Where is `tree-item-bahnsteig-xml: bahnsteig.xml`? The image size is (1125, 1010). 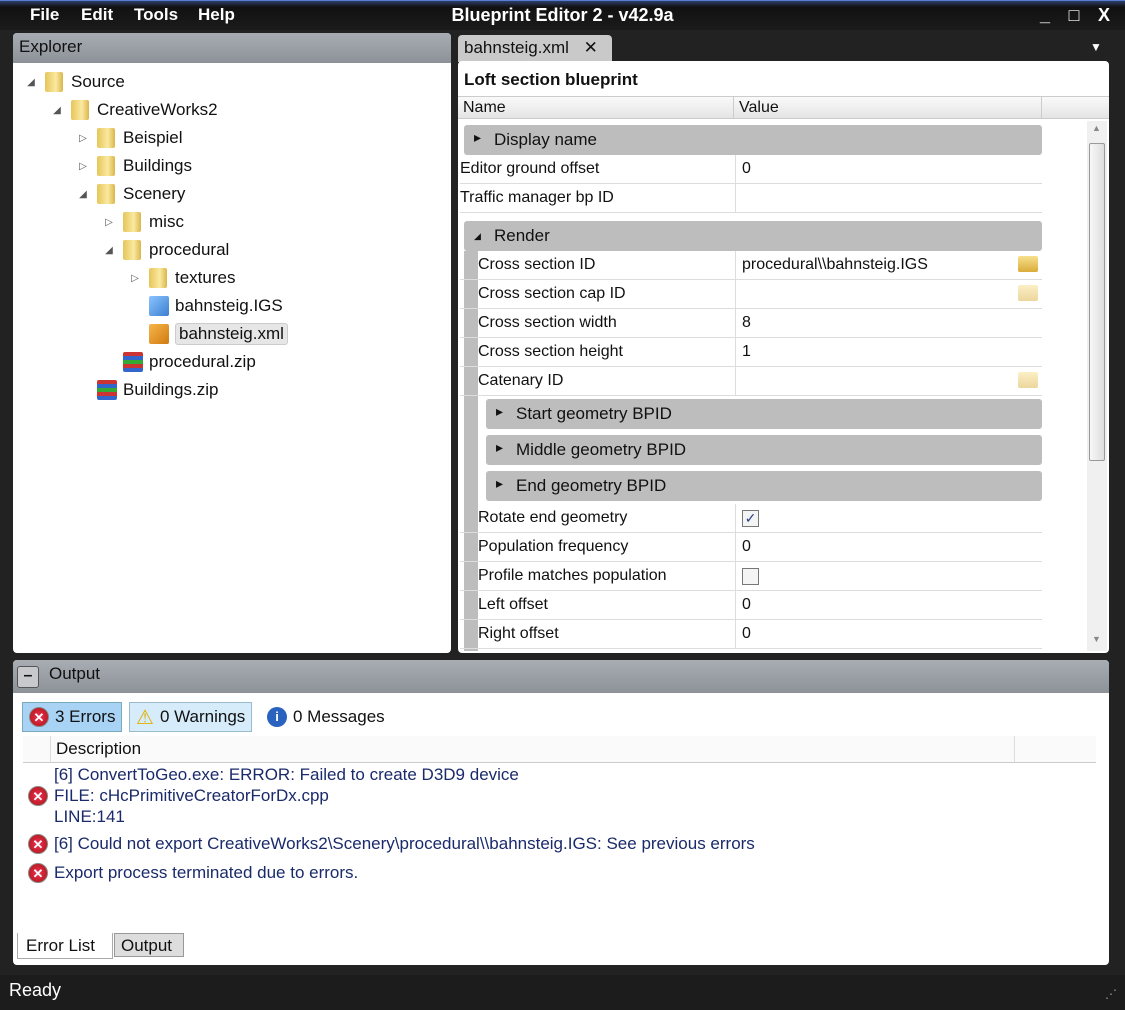 tree-item-bahnsteig-xml: bahnsteig.xml is located at coordinates (207, 334).